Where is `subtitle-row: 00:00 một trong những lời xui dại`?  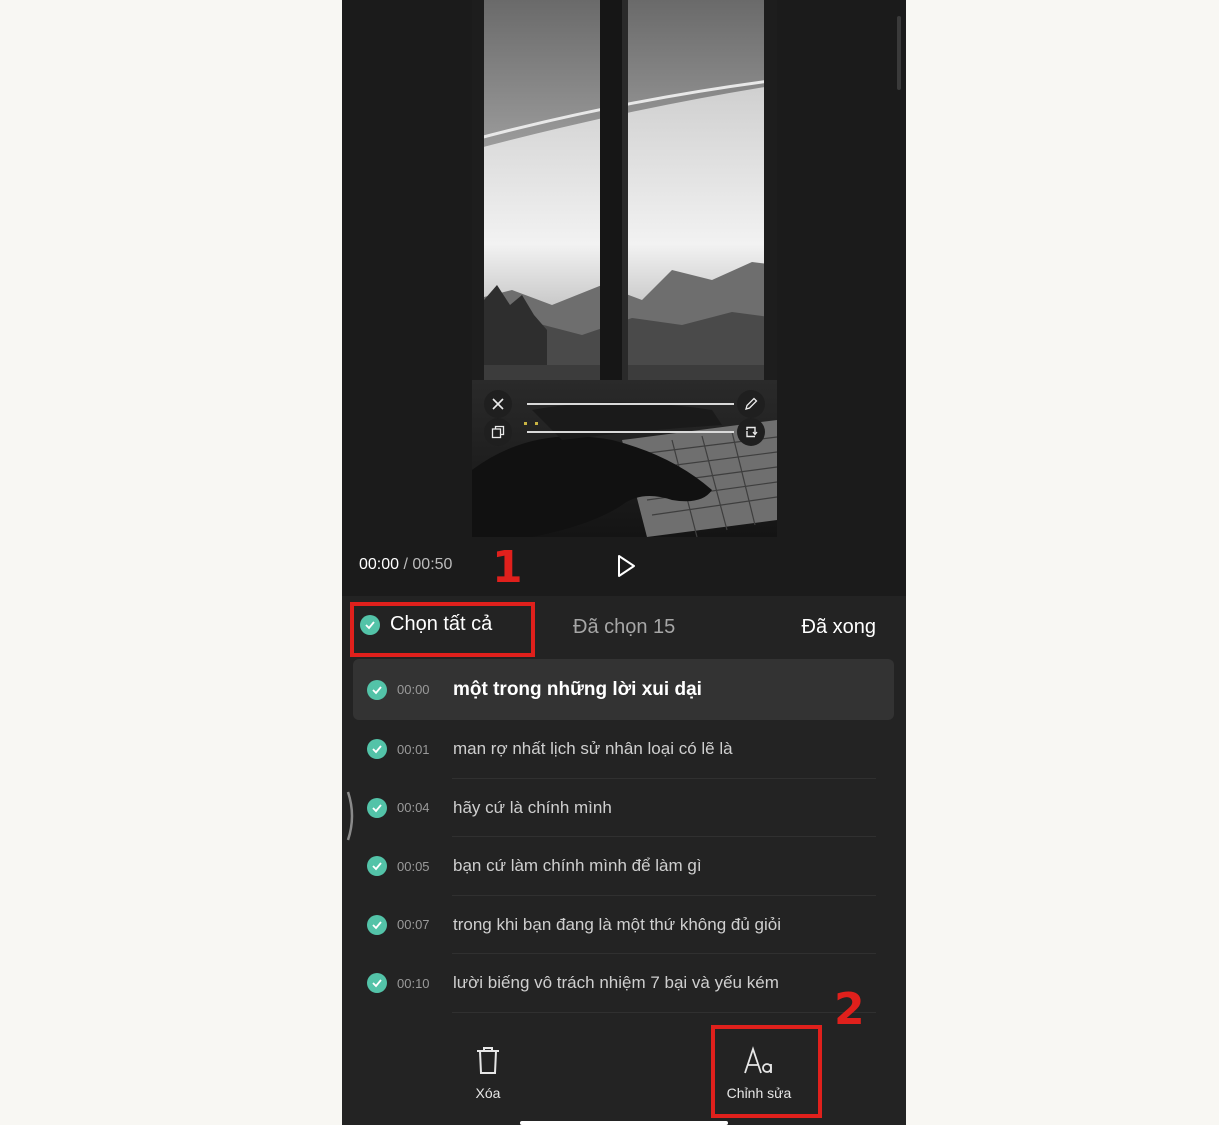
subtitle-row: 00:00 một trong những lời xui dại is located at coordinates (623, 689).